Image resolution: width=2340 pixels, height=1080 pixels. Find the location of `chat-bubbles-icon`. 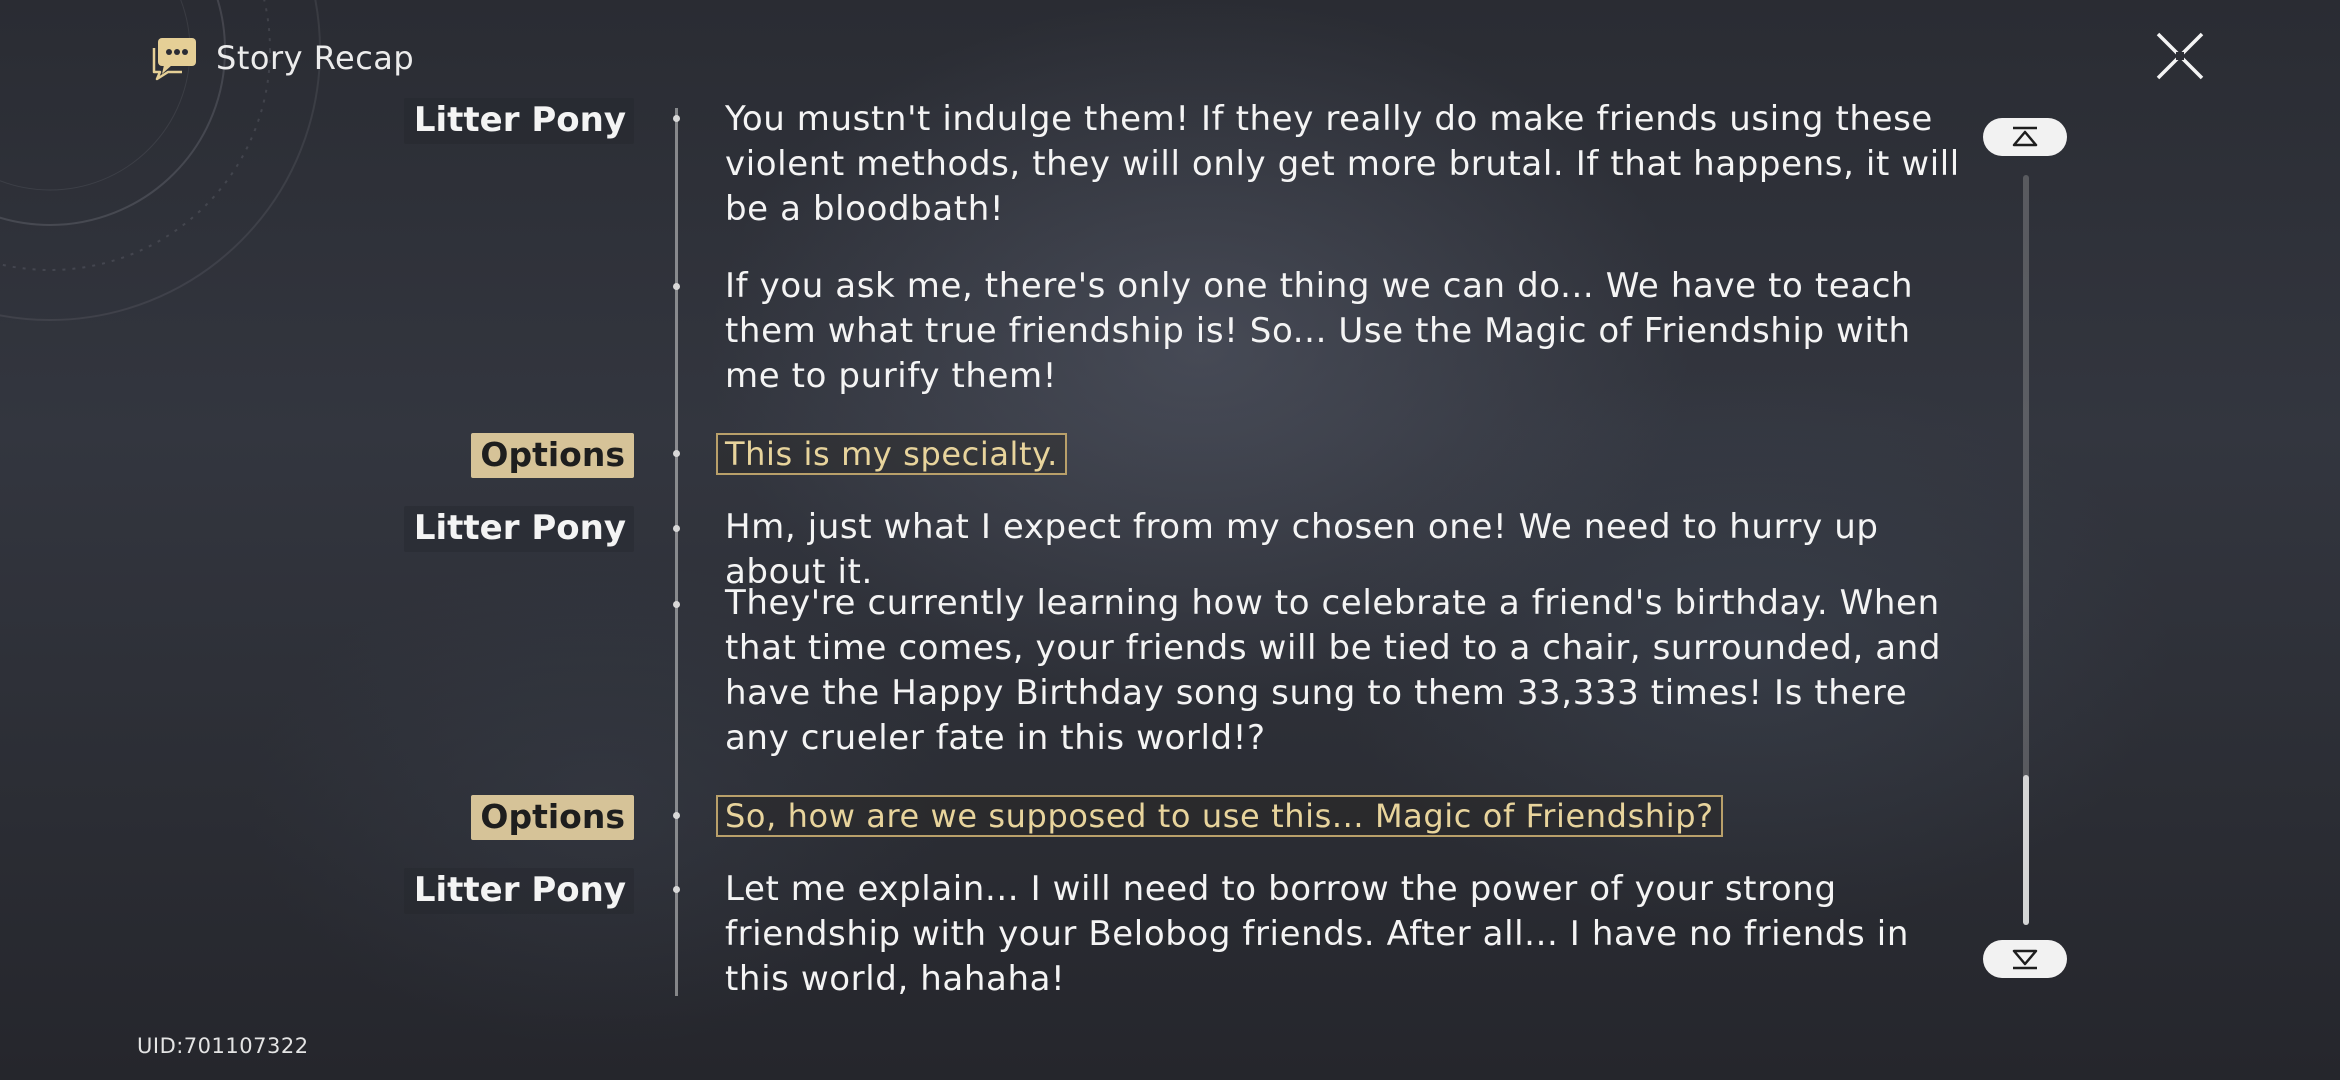

chat-bubbles-icon is located at coordinates (174, 59).